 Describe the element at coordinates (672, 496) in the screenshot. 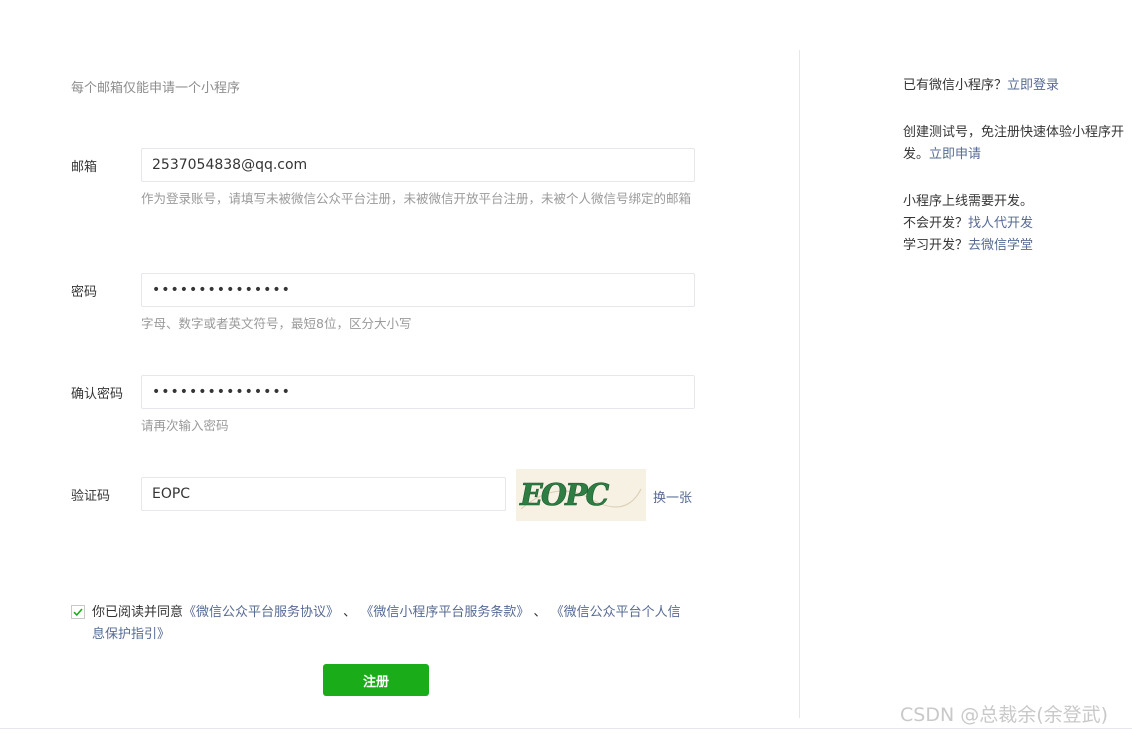

I see `swap-captcha-link: 换一张` at that location.